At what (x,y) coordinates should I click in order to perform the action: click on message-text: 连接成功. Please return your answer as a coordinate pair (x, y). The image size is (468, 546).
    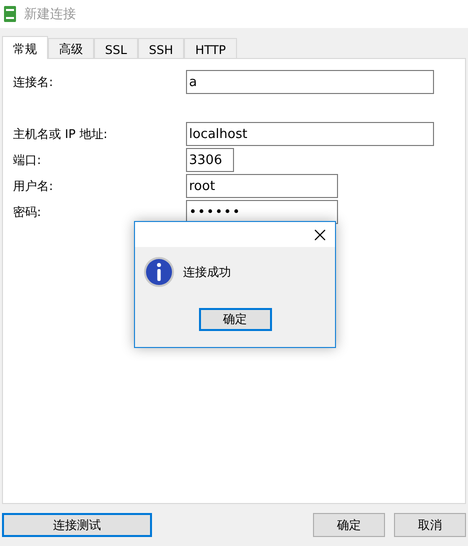
    Looking at the image, I should click on (207, 272).